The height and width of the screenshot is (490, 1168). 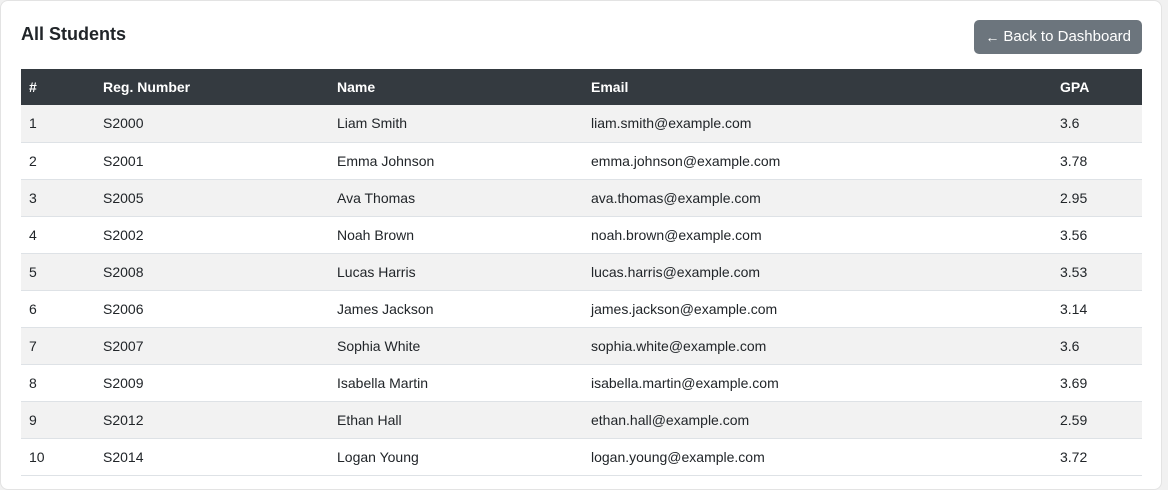 What do you see at coordinates (610, 87) in the screenshot?
I see `column-header-email: Email` at bounding box center [610, 87].